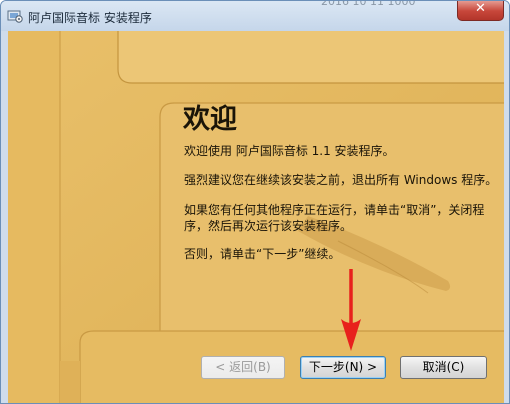  I want to click on close-icon: ✕, so click(480, 8).